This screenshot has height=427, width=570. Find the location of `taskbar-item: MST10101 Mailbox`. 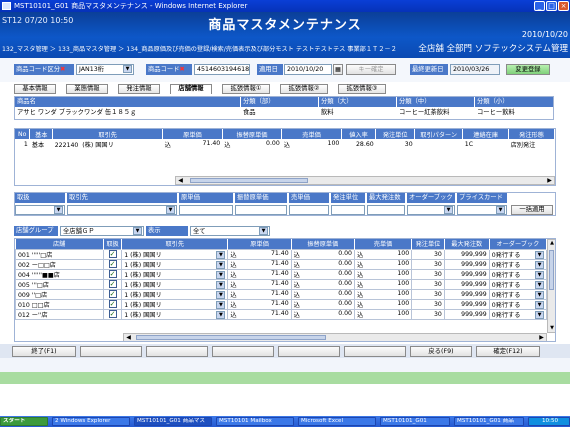

taskbar-item: MST10101 Mailbox is located at coordinates (255, 421).